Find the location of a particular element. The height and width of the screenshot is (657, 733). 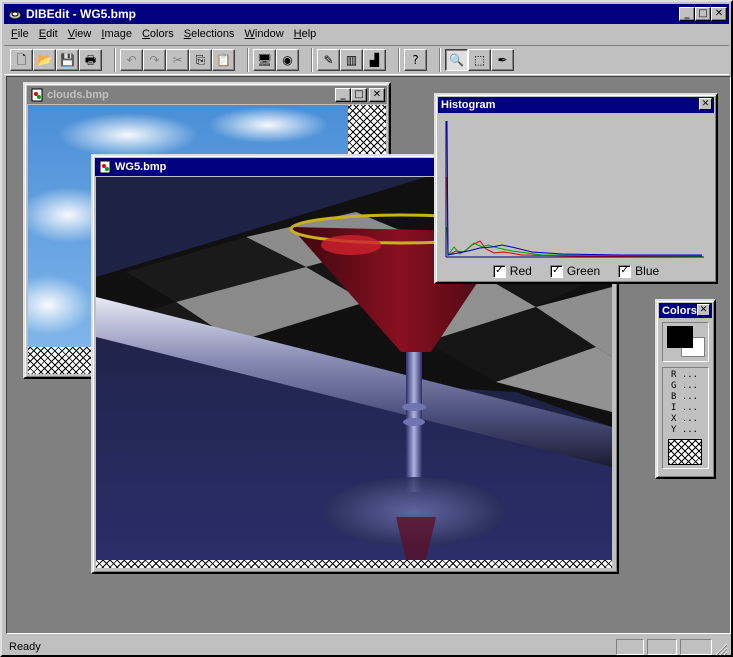

minimize-button: _ is located at coordinates (687, 14).